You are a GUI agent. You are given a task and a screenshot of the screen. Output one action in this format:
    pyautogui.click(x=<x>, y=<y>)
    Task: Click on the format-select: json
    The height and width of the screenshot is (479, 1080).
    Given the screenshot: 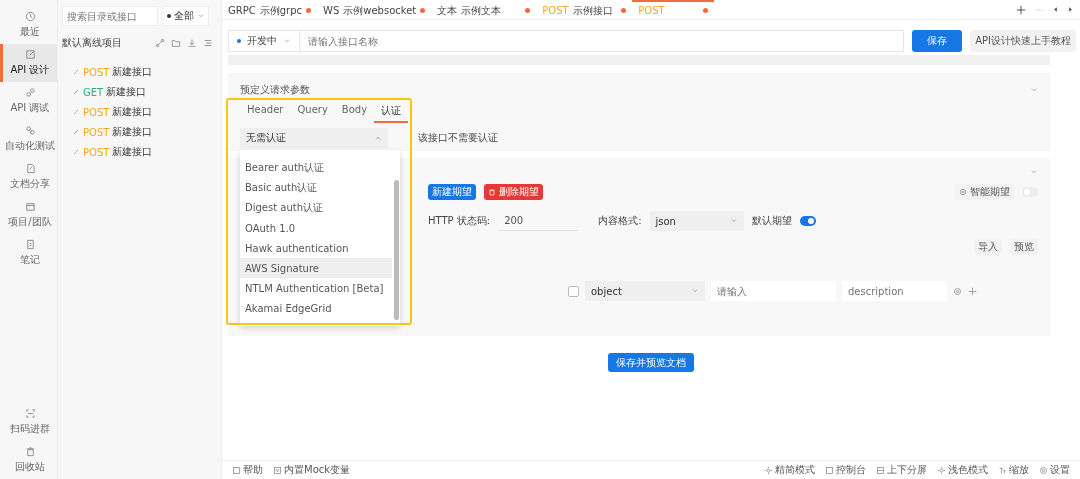 What is the action you would take?
    pyautogui.click(x=696, y=221)
    